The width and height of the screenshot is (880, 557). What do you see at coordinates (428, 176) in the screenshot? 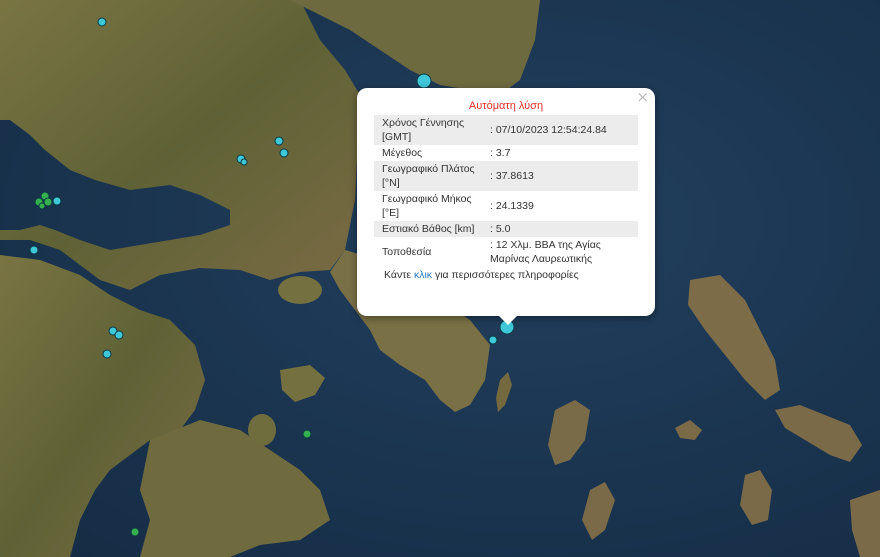
I see `row-label: Γεωγραφικό Πλάτος [°N]` at bounding box center [428, 176].